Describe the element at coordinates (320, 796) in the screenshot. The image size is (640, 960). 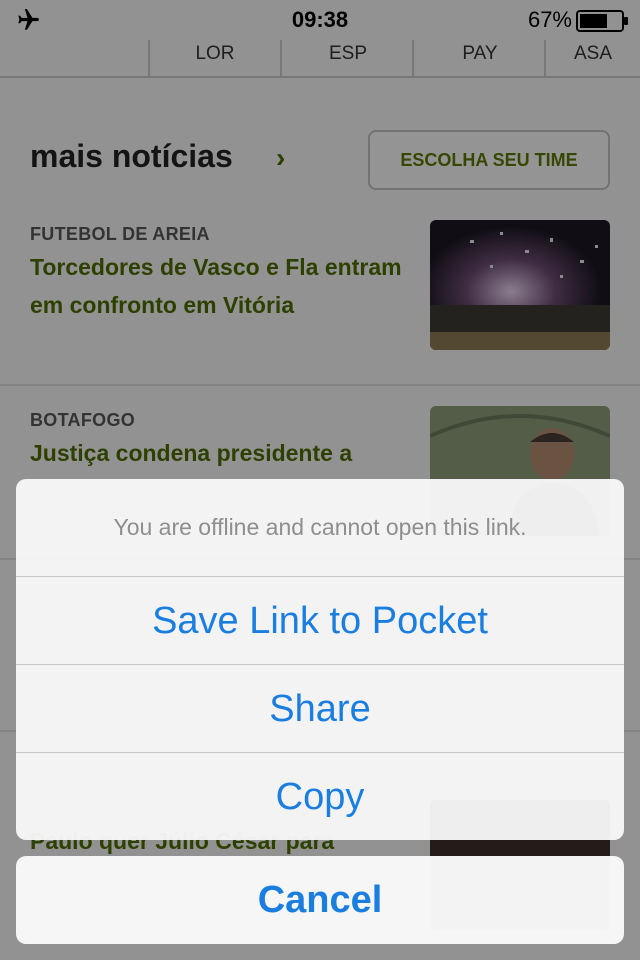
I see `copy-button: Copy` at that location.